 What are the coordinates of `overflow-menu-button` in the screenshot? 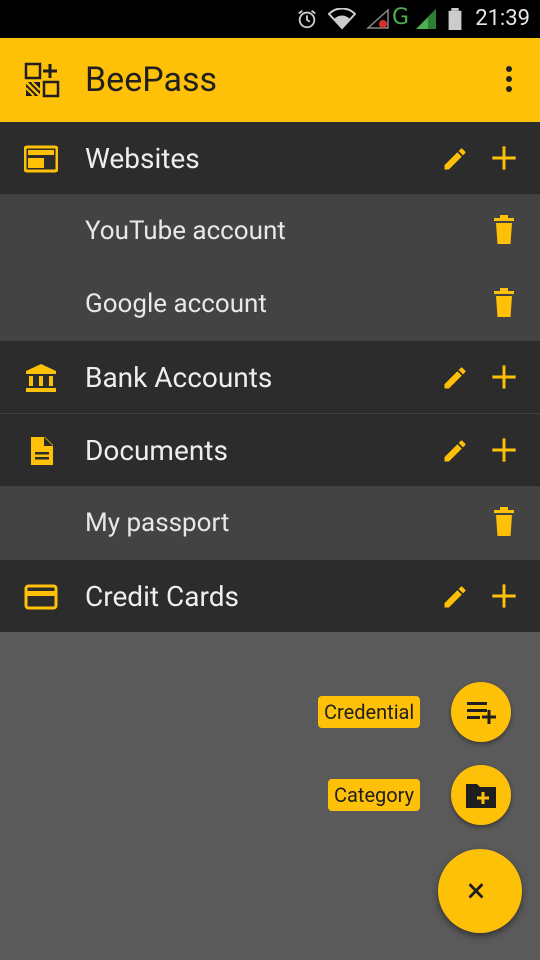 It's located at (509, 80).